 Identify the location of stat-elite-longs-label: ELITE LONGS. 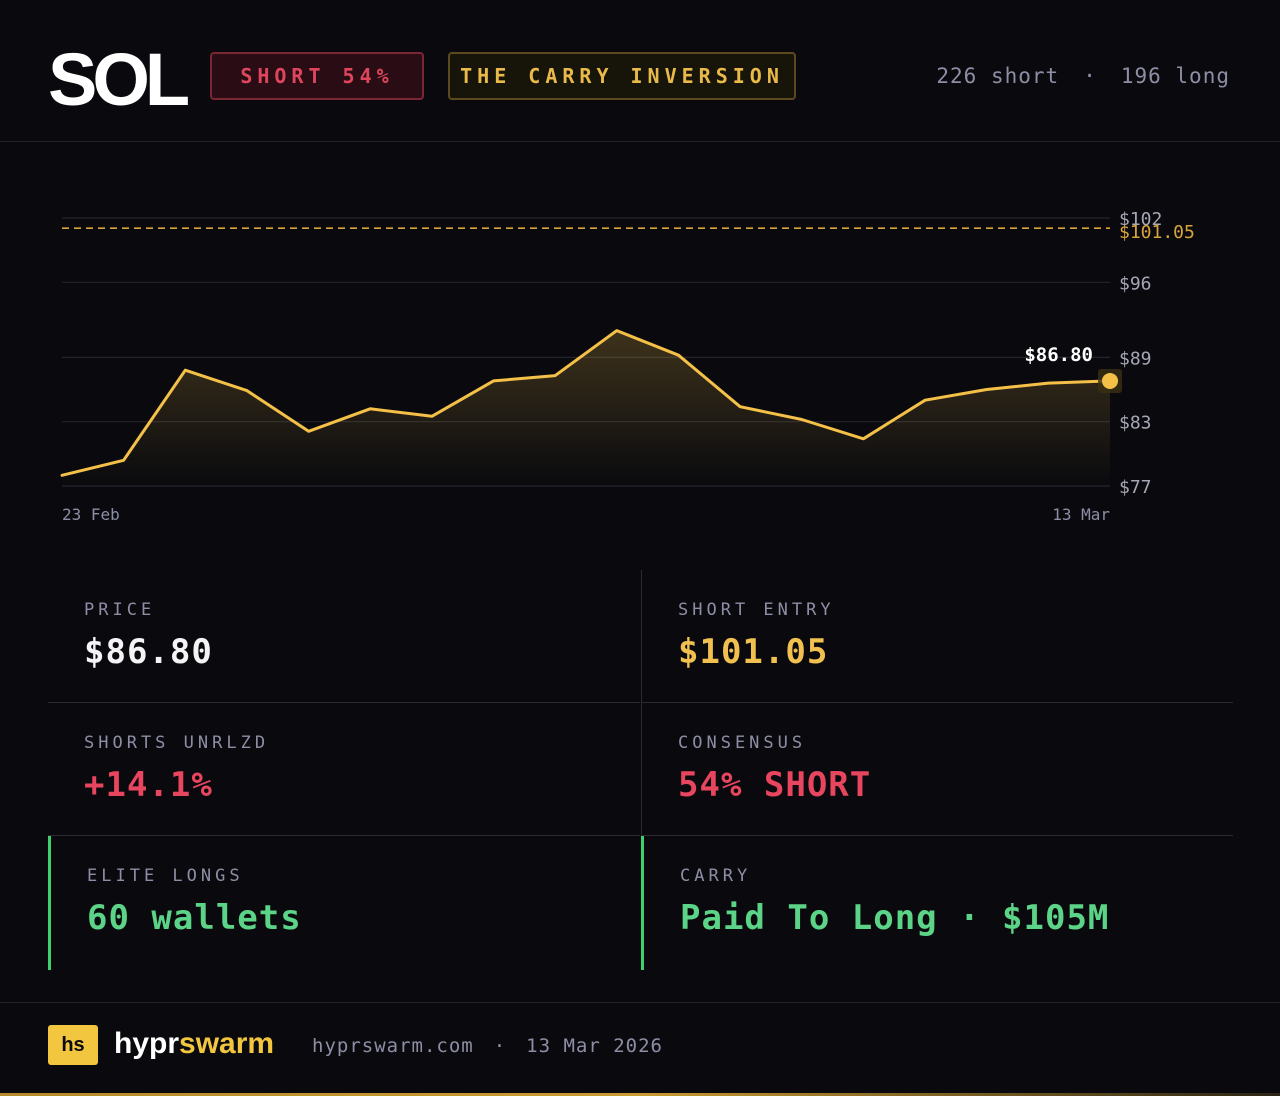
(165, 876).